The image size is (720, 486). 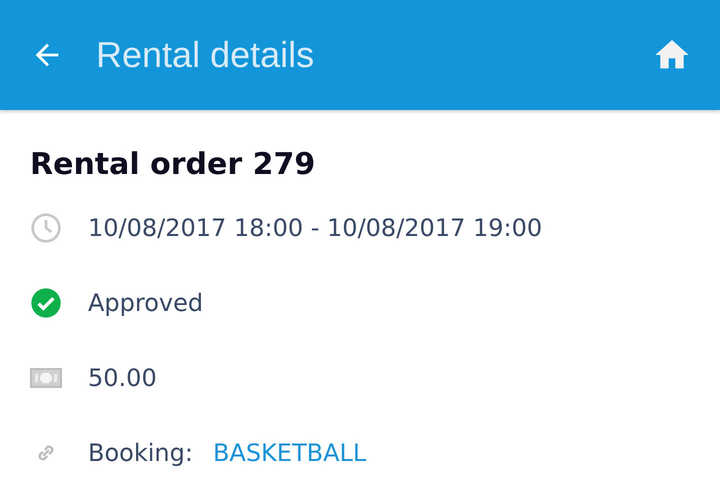 I want to click on booking-label: Booking:, so click(x=140, y=452).